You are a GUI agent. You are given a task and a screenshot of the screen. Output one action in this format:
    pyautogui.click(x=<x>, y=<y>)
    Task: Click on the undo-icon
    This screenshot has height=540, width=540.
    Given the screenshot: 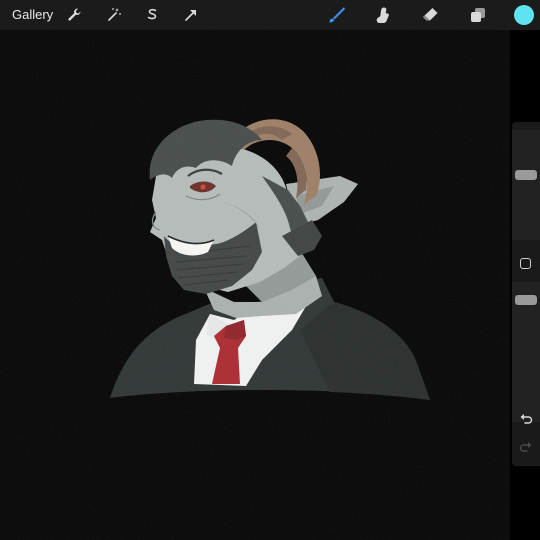 What is the action you would take?
    pyautogui.click(x=526, y=420)
    